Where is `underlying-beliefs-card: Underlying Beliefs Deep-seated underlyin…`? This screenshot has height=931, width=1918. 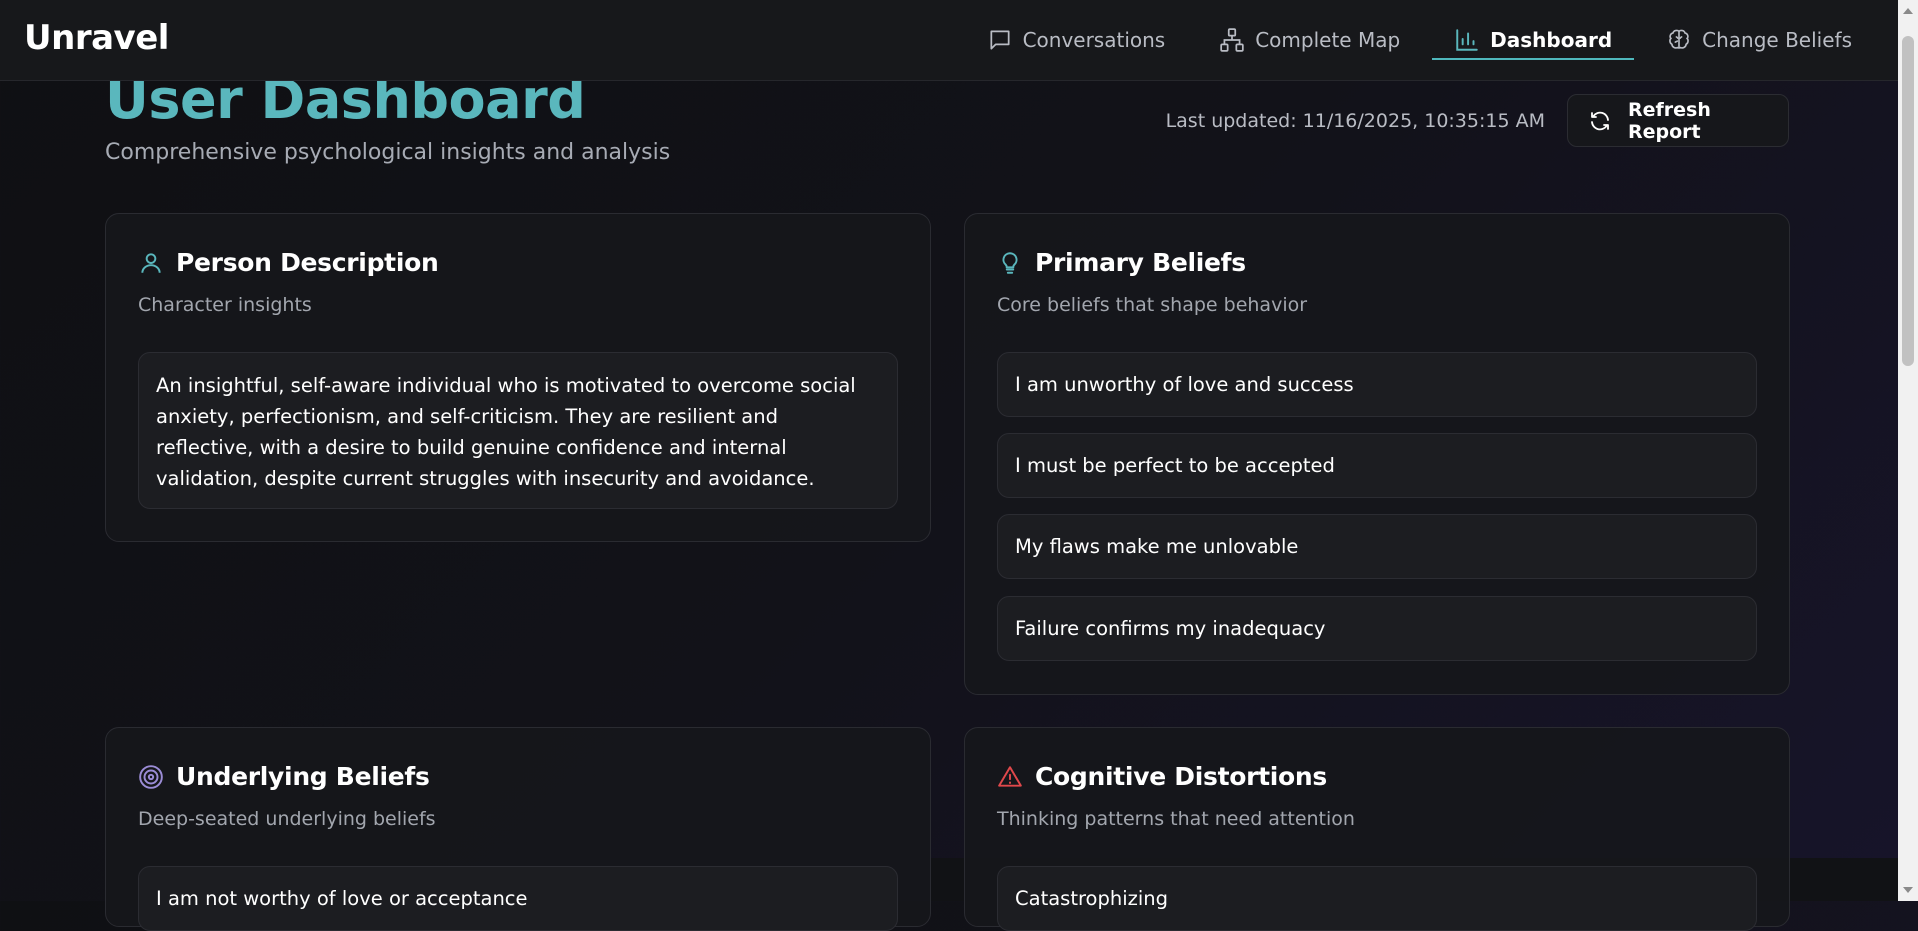 underlying-beliefs-card: Underlying Beliefs Deep-seated underlyin… is located at coordinates (518, 829).